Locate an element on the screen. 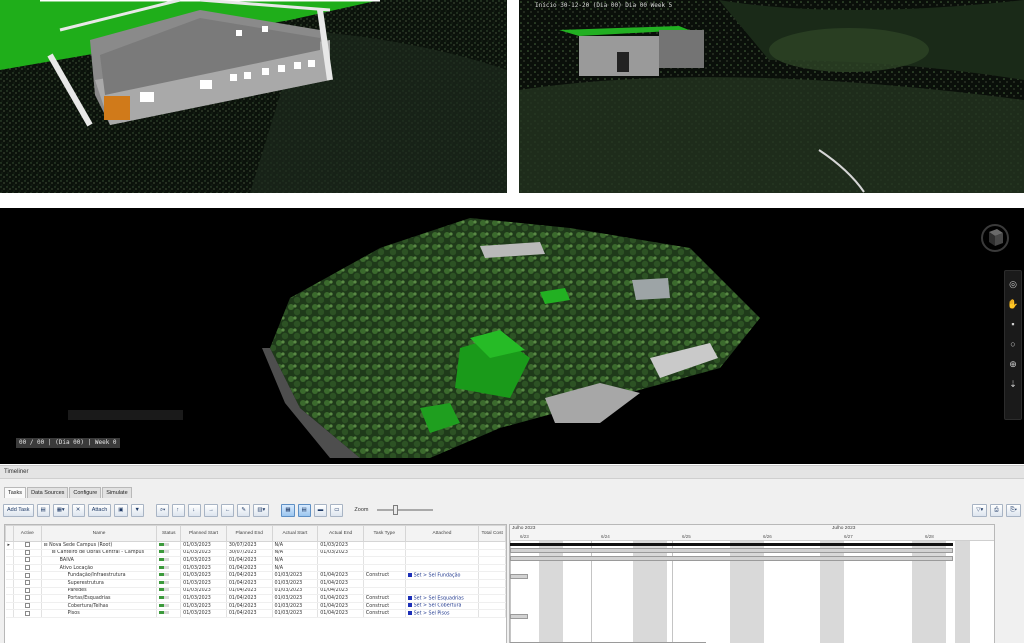 This screenshot has width=1024, height=643. orbit-icon: ○ is located at coordinates (1013, 344).